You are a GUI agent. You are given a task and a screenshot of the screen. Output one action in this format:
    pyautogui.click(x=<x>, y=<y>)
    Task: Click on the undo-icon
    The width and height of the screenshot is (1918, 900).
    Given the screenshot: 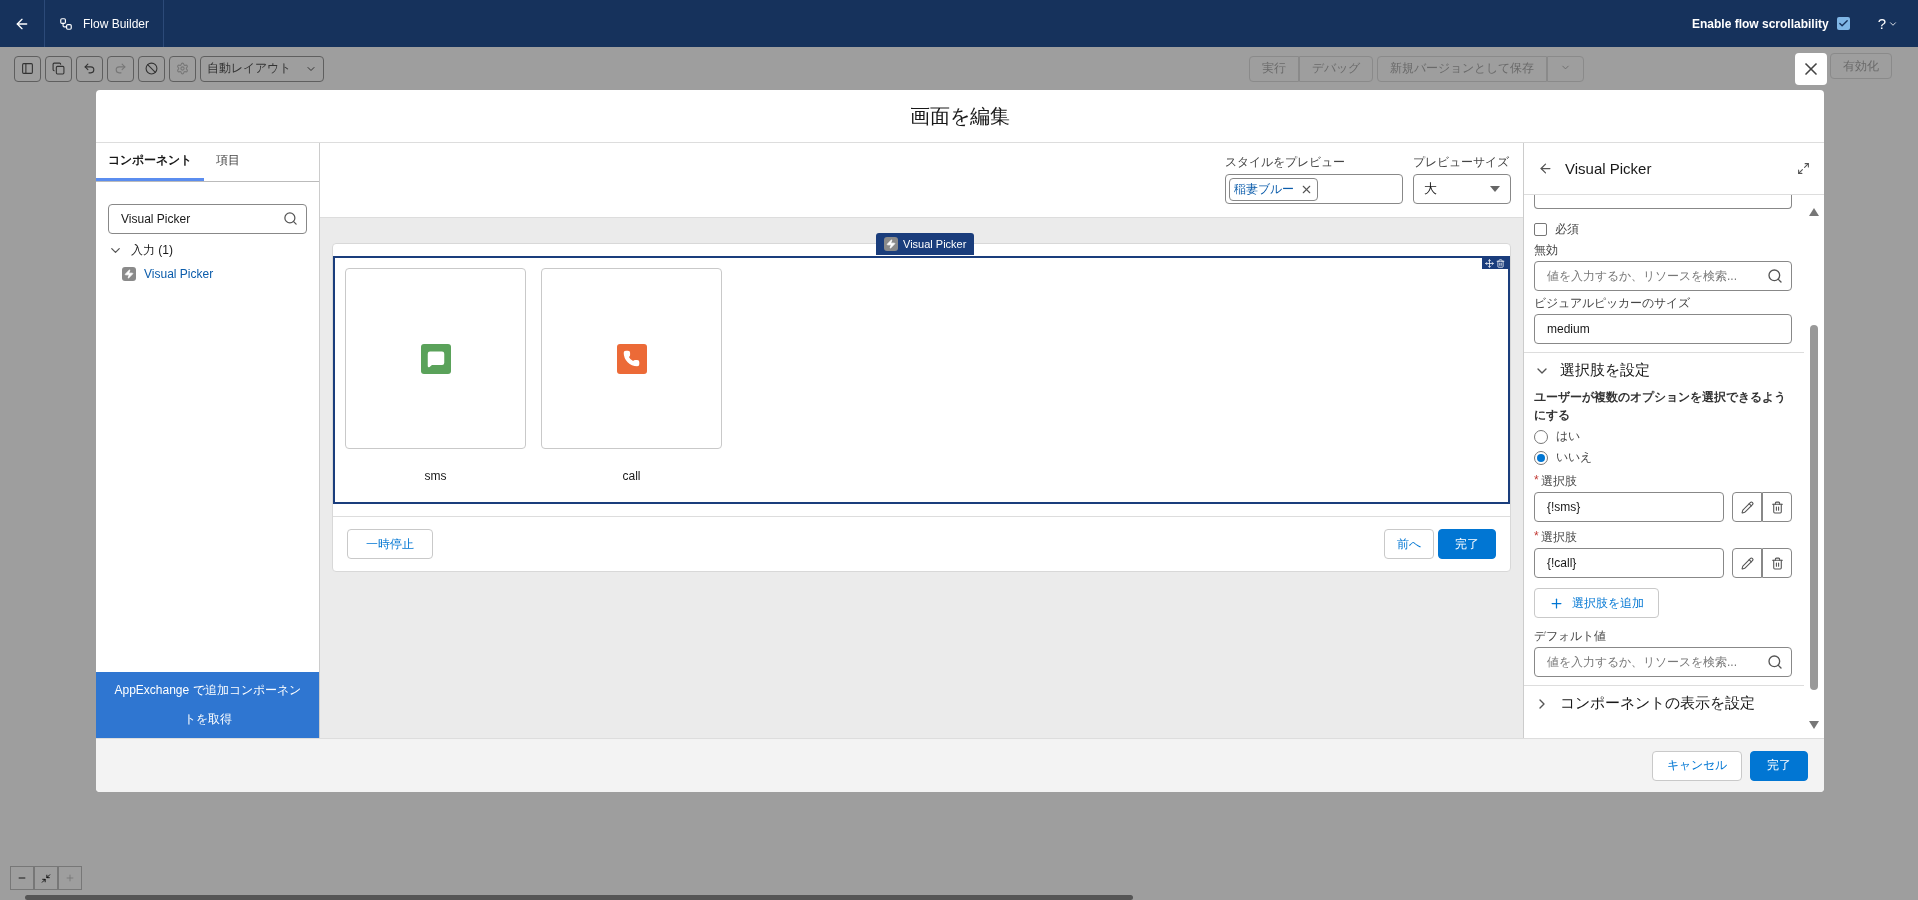 What is the action you would take?
    pyautogui.click(x=89, y=68)
    